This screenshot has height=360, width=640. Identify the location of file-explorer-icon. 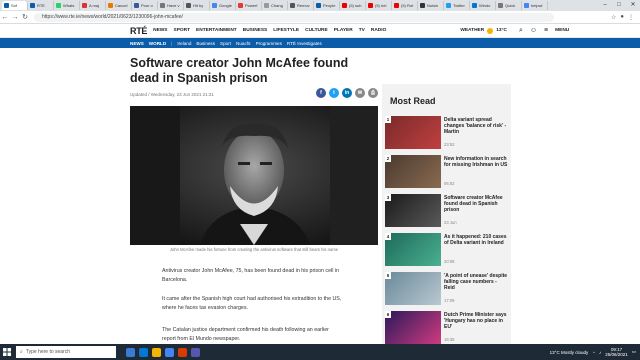
(156, 352).